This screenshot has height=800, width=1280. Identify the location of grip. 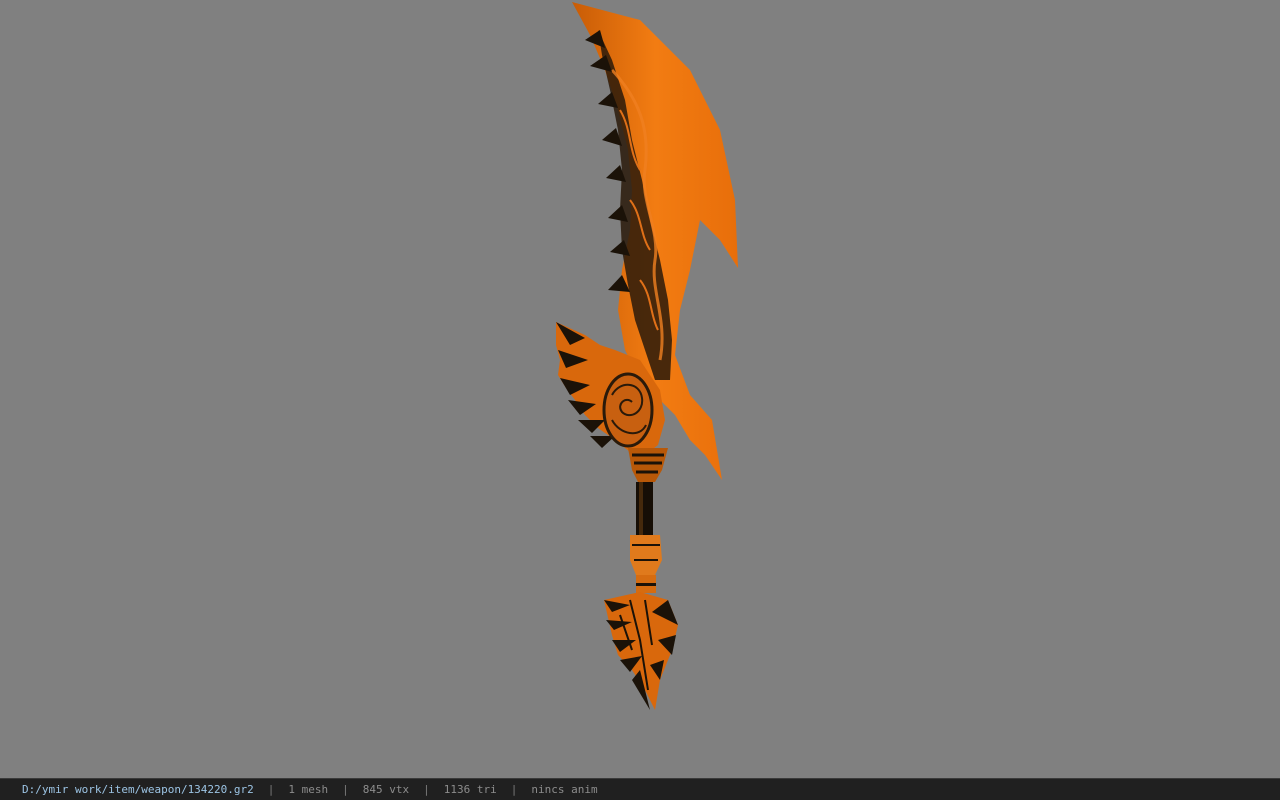
(644, 511).